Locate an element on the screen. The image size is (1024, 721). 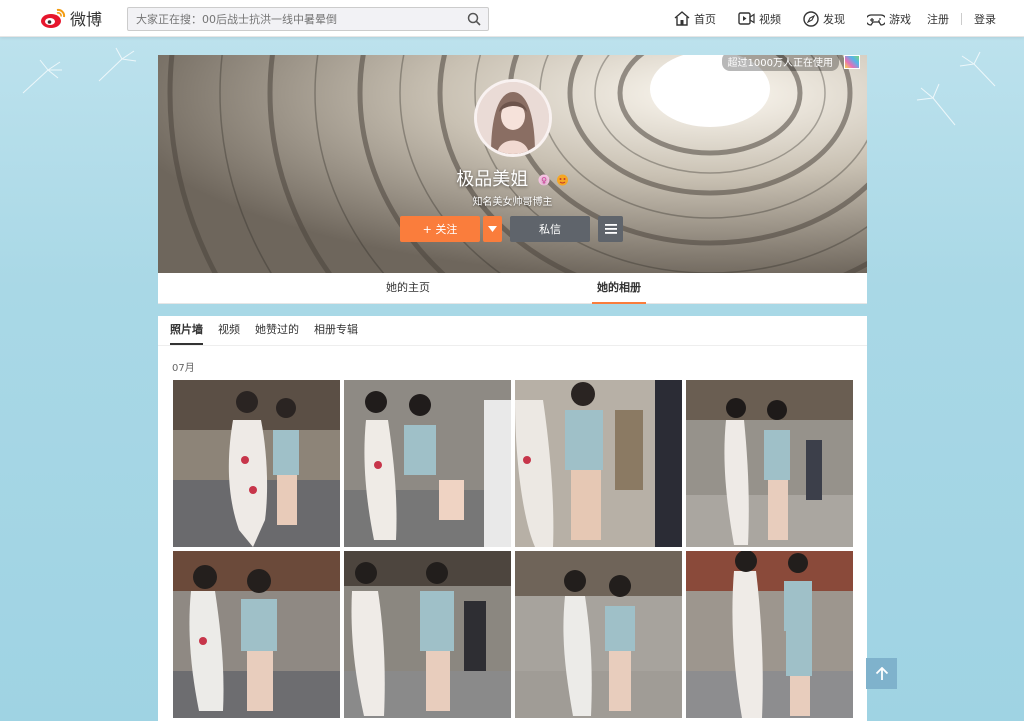
profile-actions: + 关注 私信 is located at coordinates (511, 229).